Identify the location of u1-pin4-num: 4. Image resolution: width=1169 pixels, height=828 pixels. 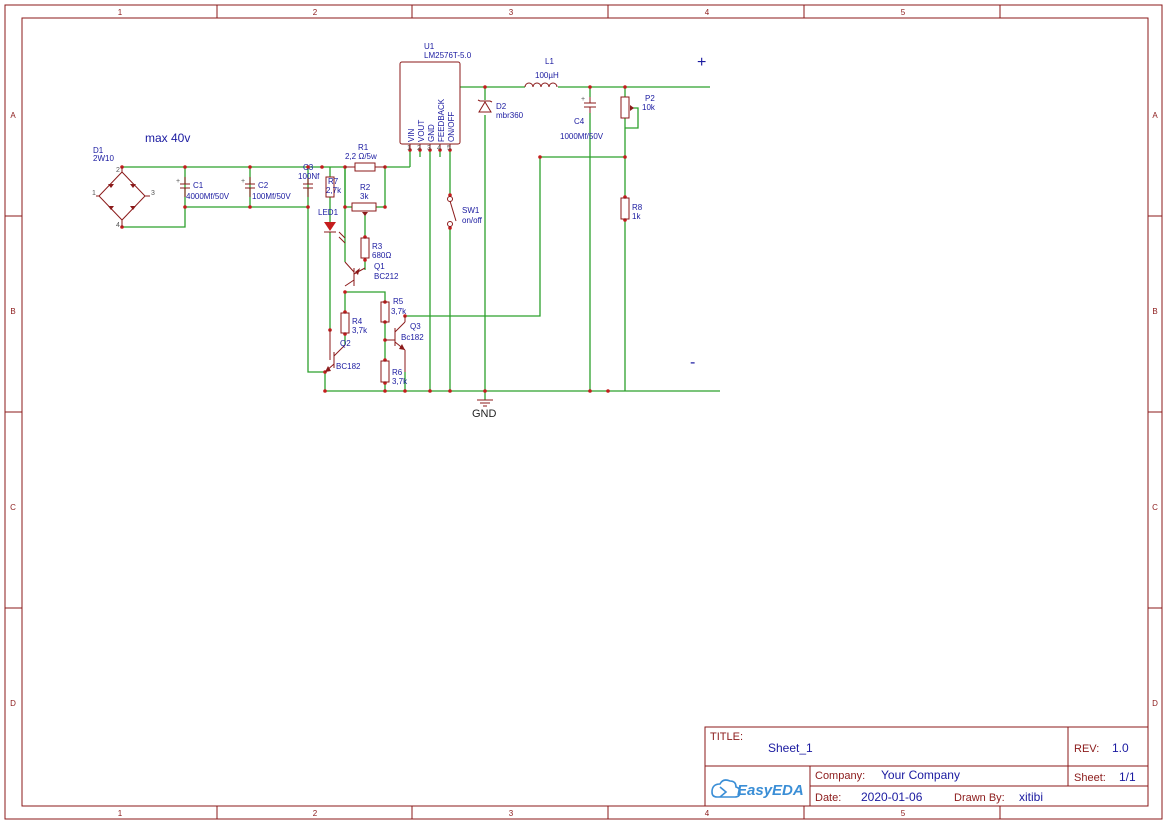
(439, 148).